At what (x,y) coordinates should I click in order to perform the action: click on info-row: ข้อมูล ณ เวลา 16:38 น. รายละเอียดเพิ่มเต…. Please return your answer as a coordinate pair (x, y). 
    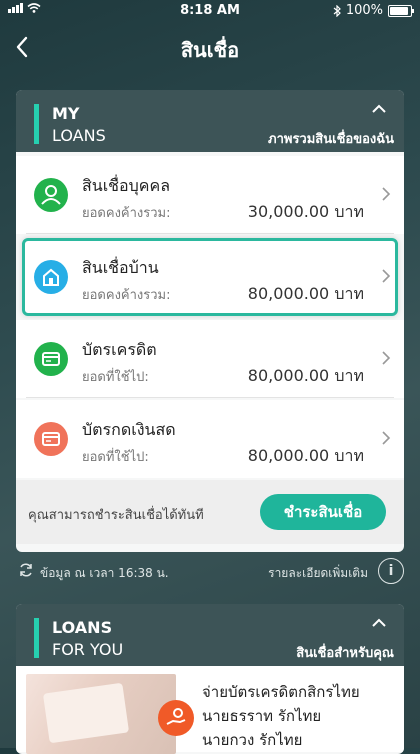
    Looking at the image, I should click on (210, 572).